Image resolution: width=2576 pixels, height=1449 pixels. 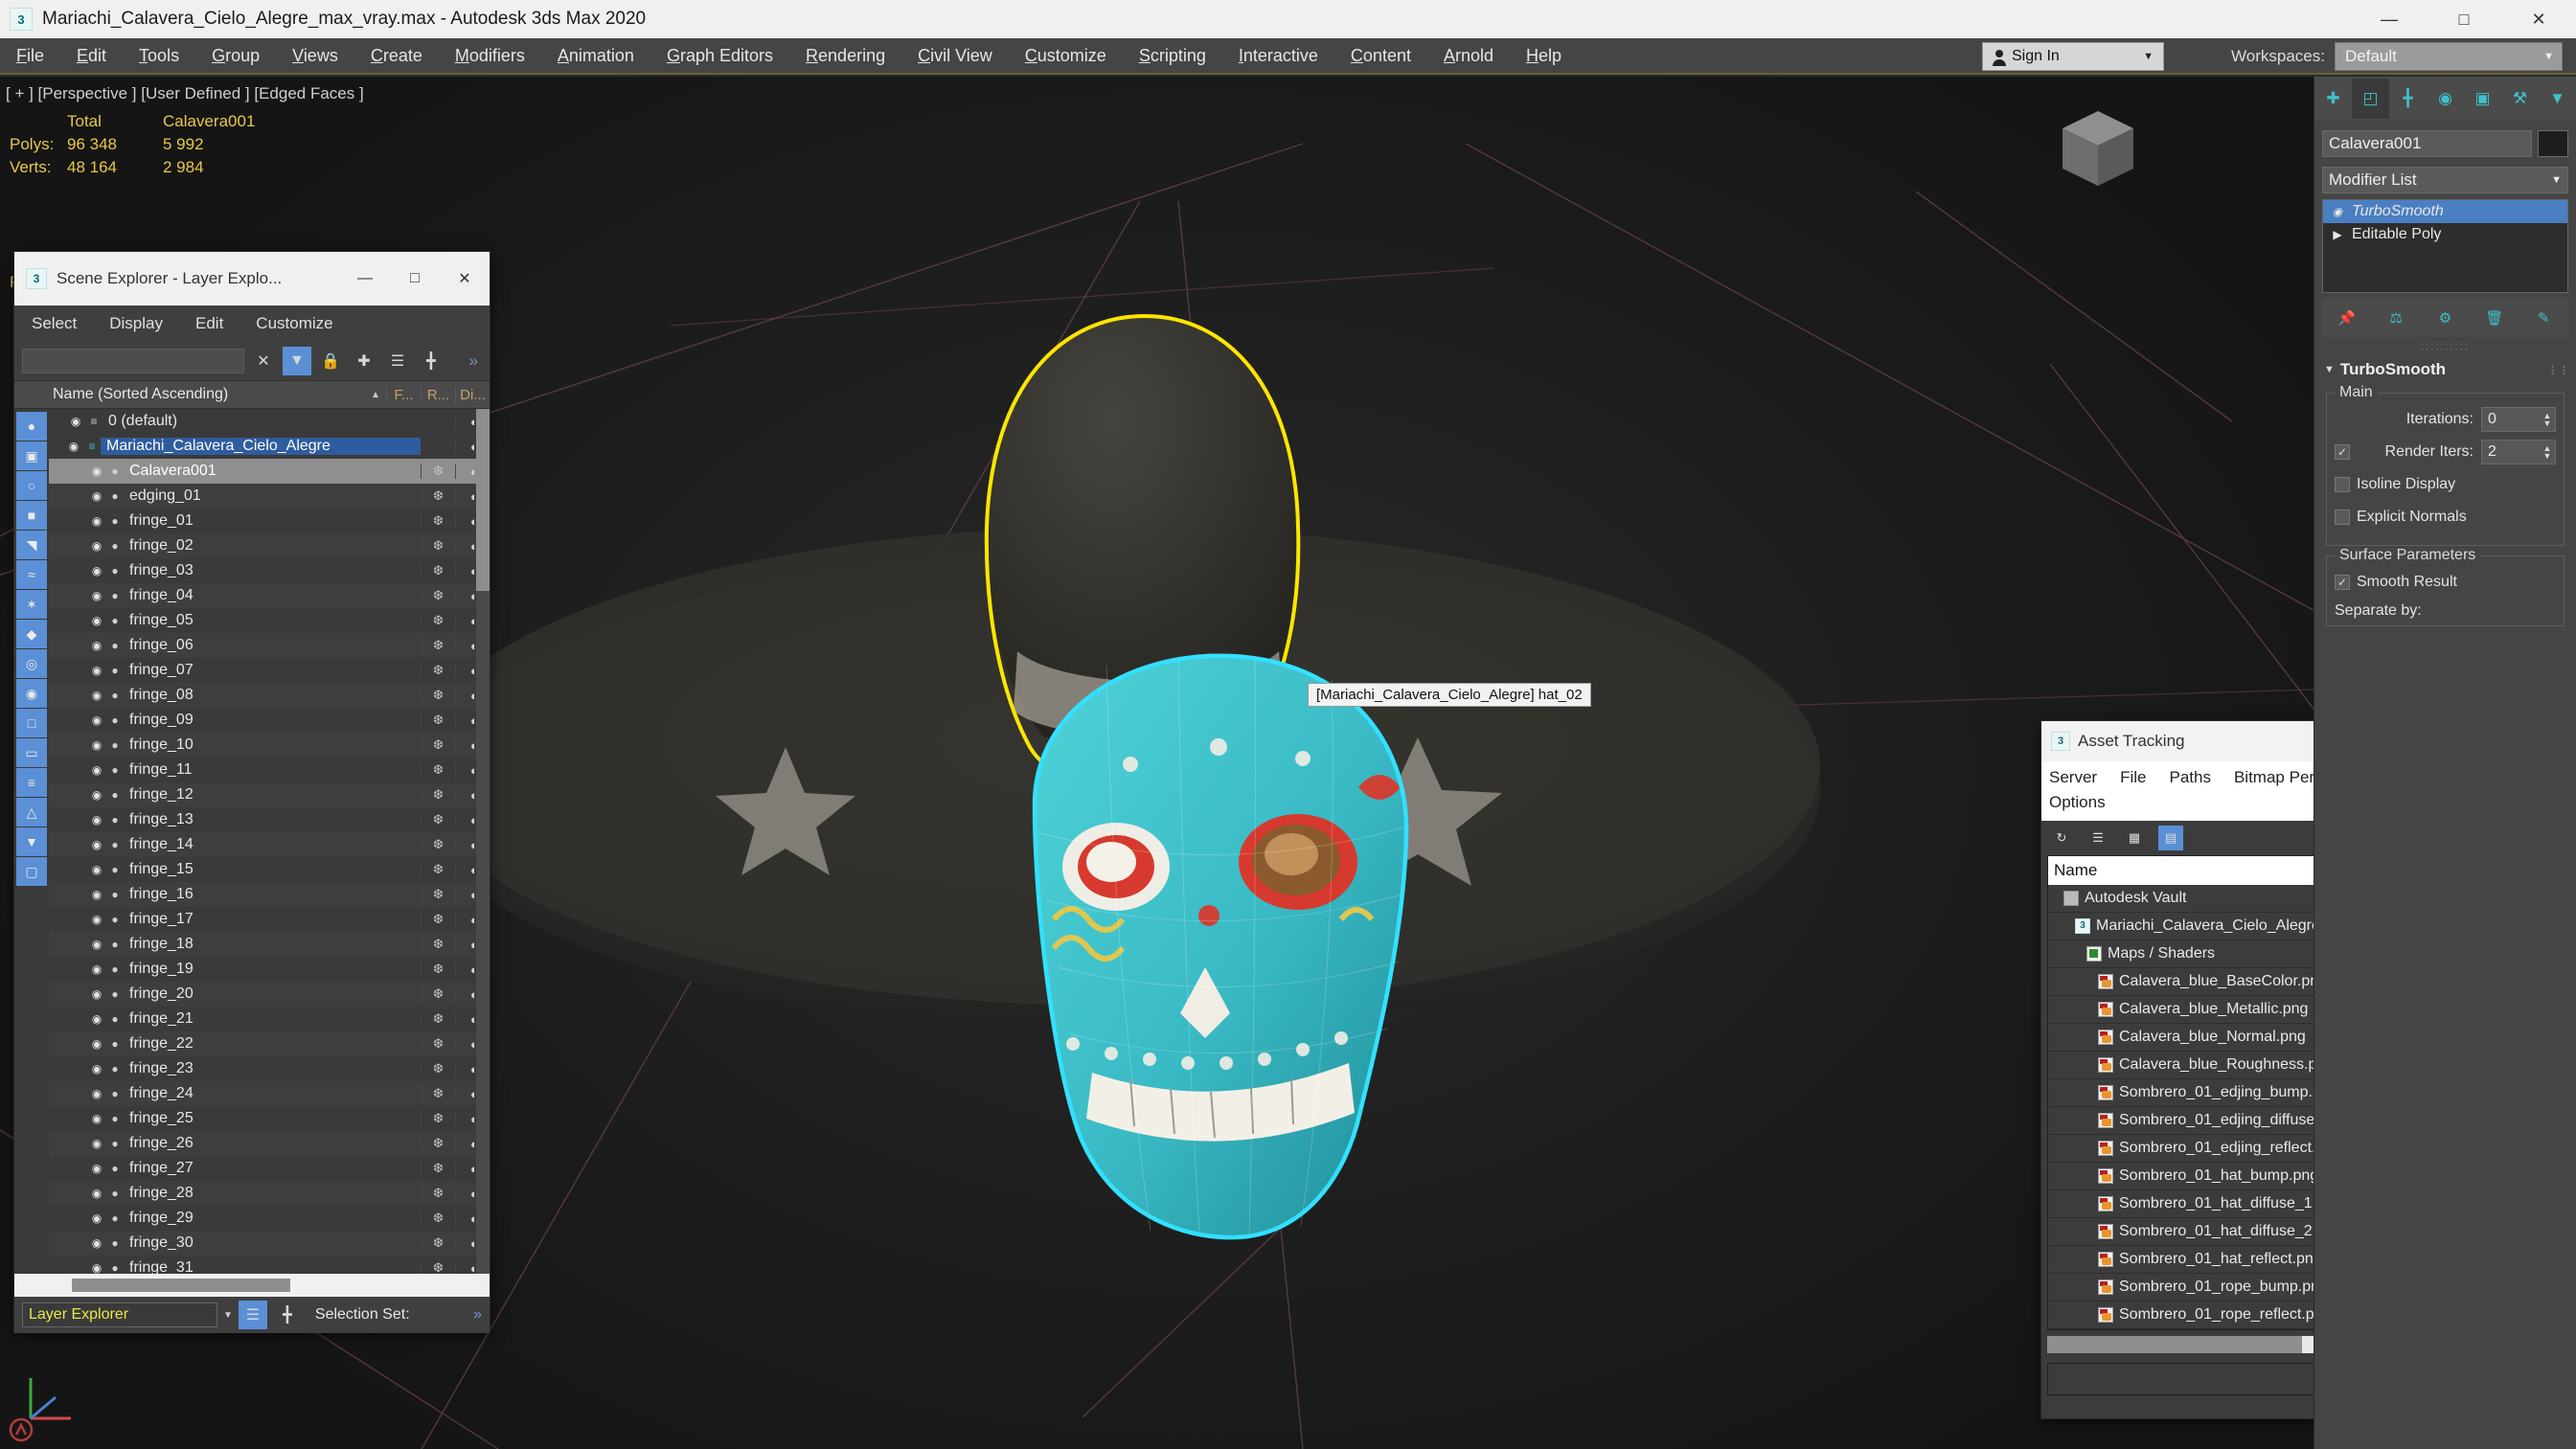 What do you see at coordinates (1468, 55) in the screenshot?
I see `menu-item-arnold: Arnold` at bounding box center [1468, 55].